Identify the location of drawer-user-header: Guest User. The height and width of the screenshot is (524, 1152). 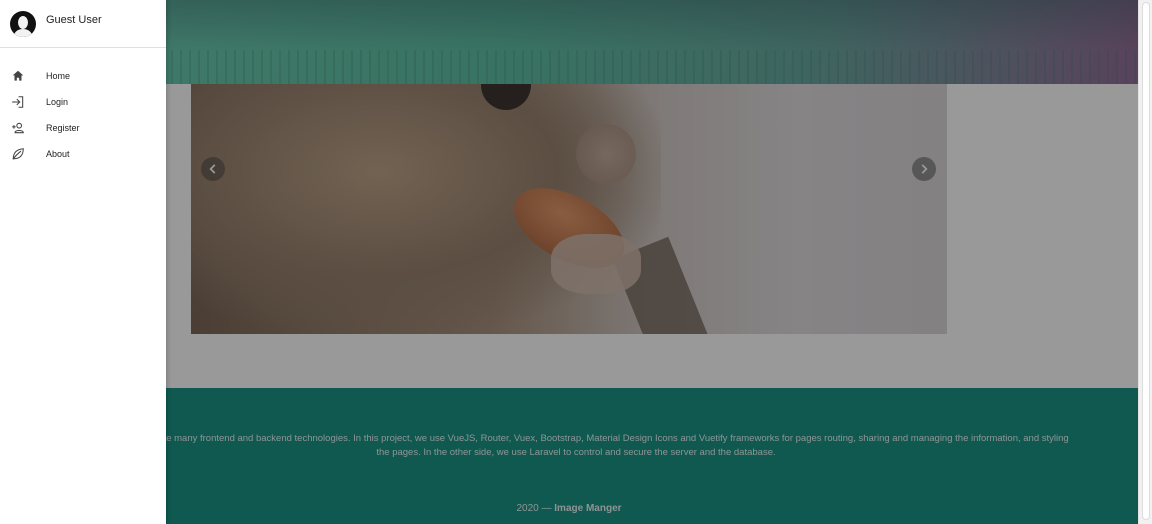
(83, 24).